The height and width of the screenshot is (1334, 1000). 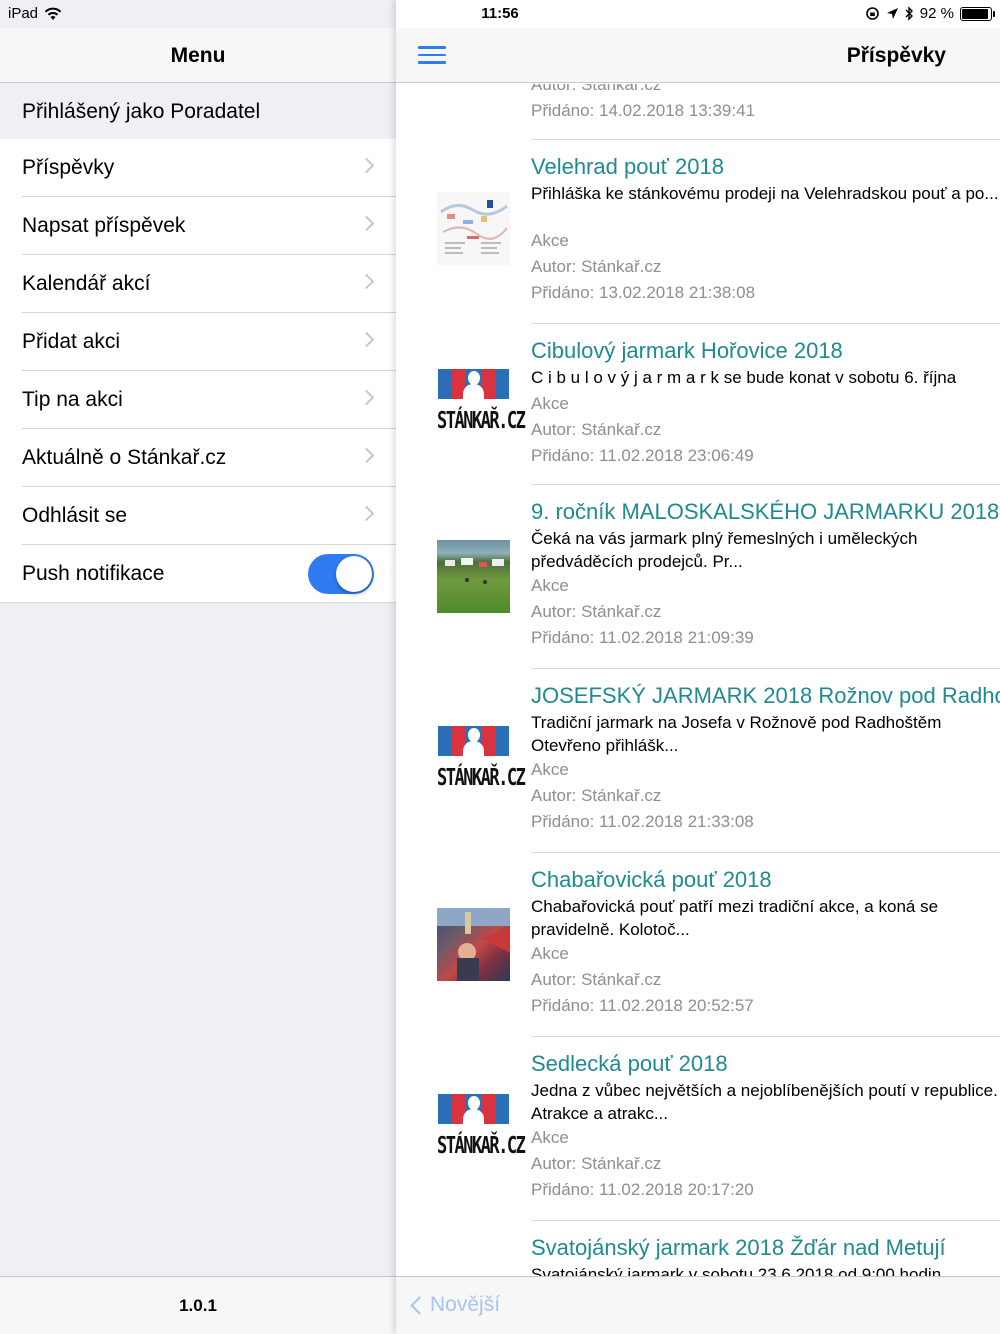 I want to click on menu-item-label: Příspěvky, so click(x=68, y=167).